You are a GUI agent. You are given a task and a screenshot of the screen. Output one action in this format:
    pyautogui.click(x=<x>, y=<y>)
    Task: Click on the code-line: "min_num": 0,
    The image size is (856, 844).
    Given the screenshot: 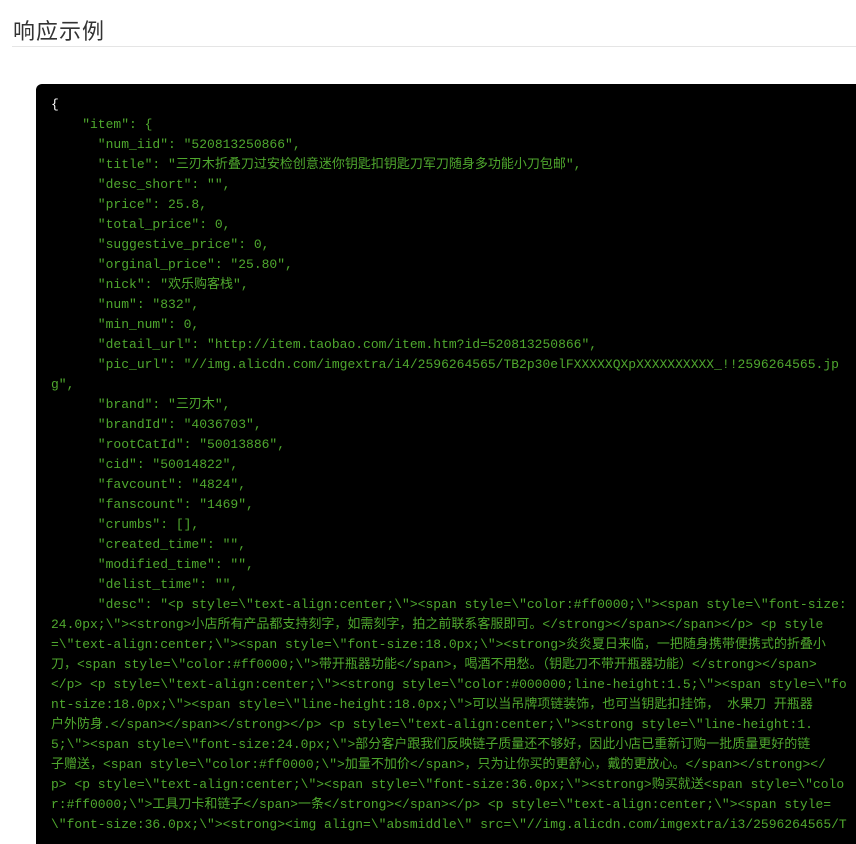 What is the action you would take?
    pyautogui.click(x=125, y=324)
    